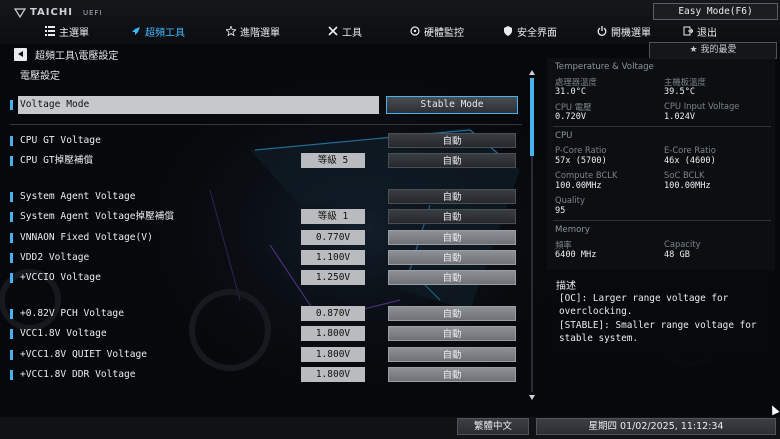 This screenshot has width=780, height=439. What do you see at coordinates (680, 92) in the screenshot?
I see `mb-temp-value: 39.5°C` at bounding box center [680, 92].